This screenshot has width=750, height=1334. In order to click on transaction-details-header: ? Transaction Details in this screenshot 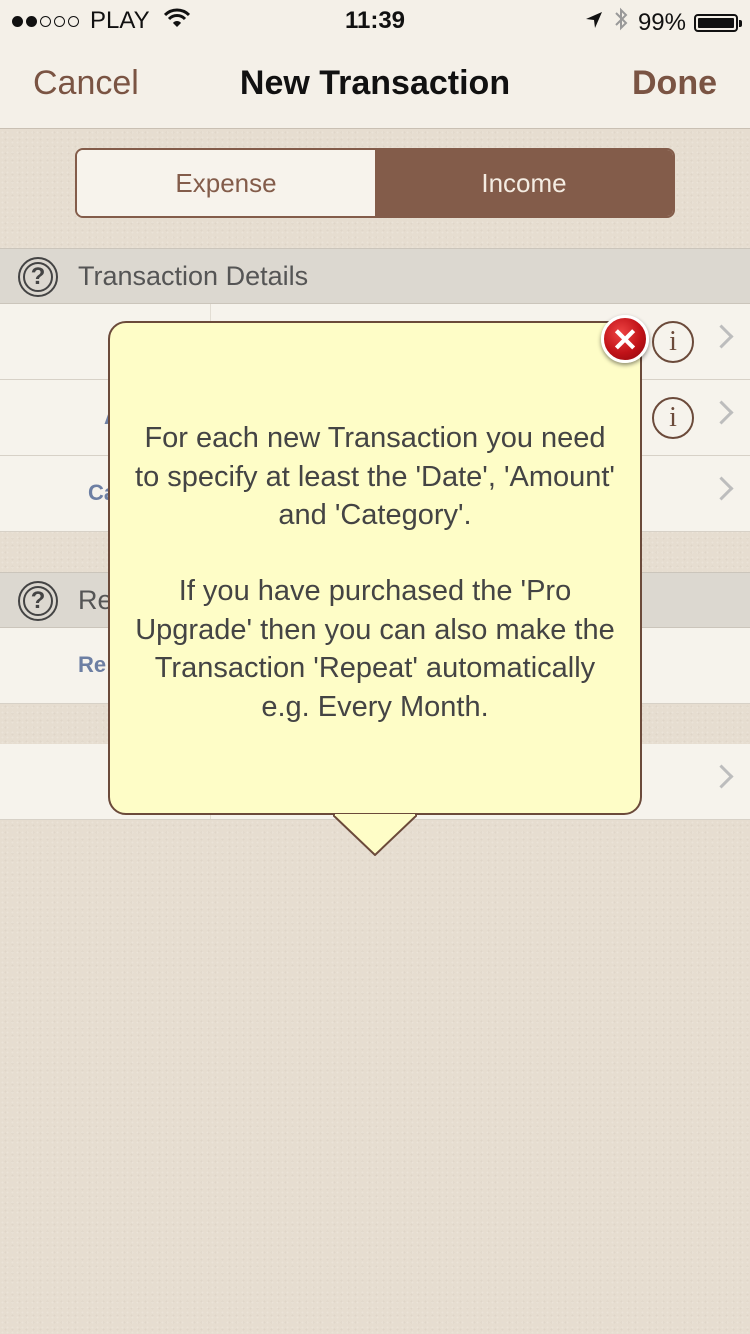, I will do `click(375, 276)`.